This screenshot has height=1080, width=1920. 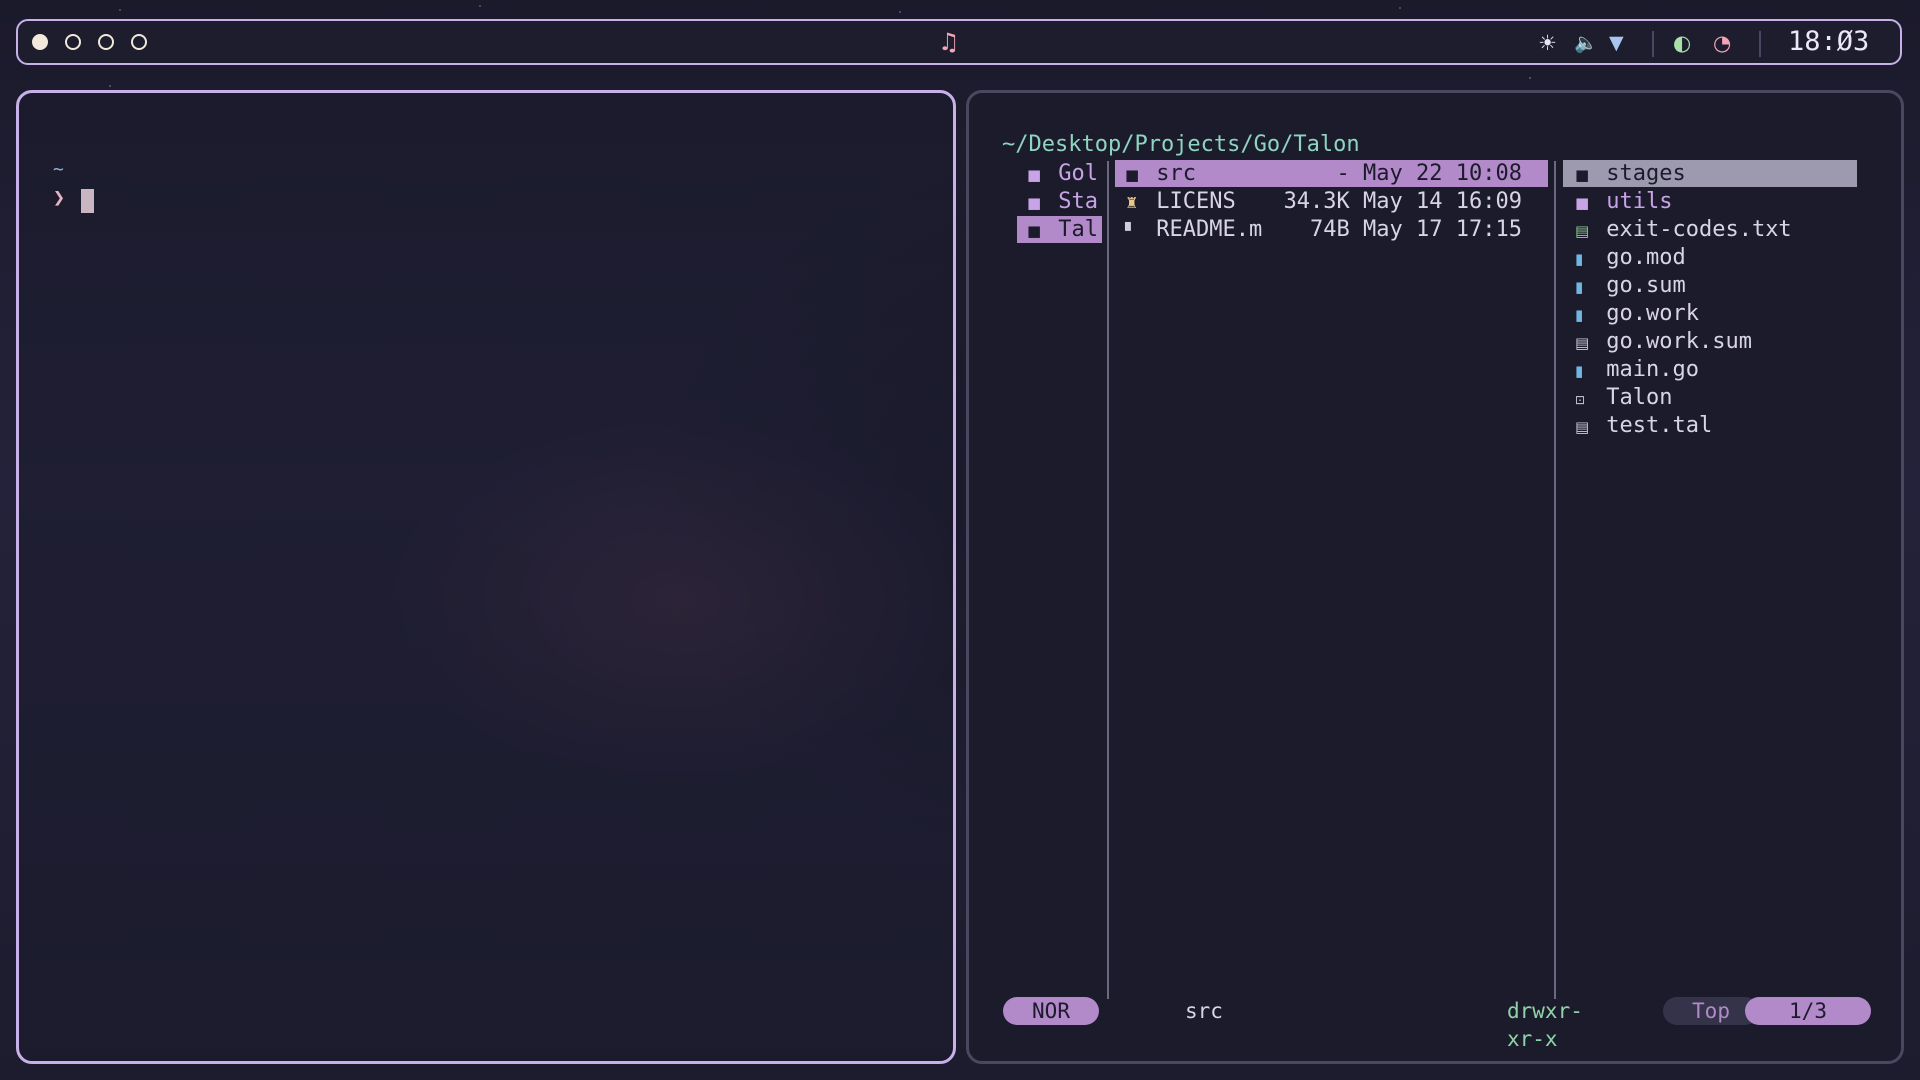 What do you see at coordinates (1722, 43) in the screenshot?
I see `timer-icon: ◔` at bounding box center [1722, 43].